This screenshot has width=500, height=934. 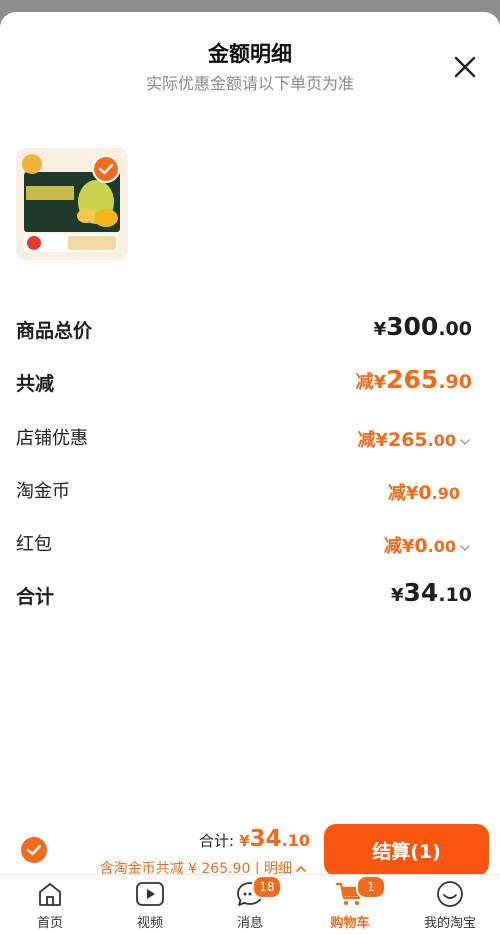 I want to click on bottom-tab-bar: 首页 视频 18 消息 1 购物车 我的淘宝, so click(x=250, y=904).